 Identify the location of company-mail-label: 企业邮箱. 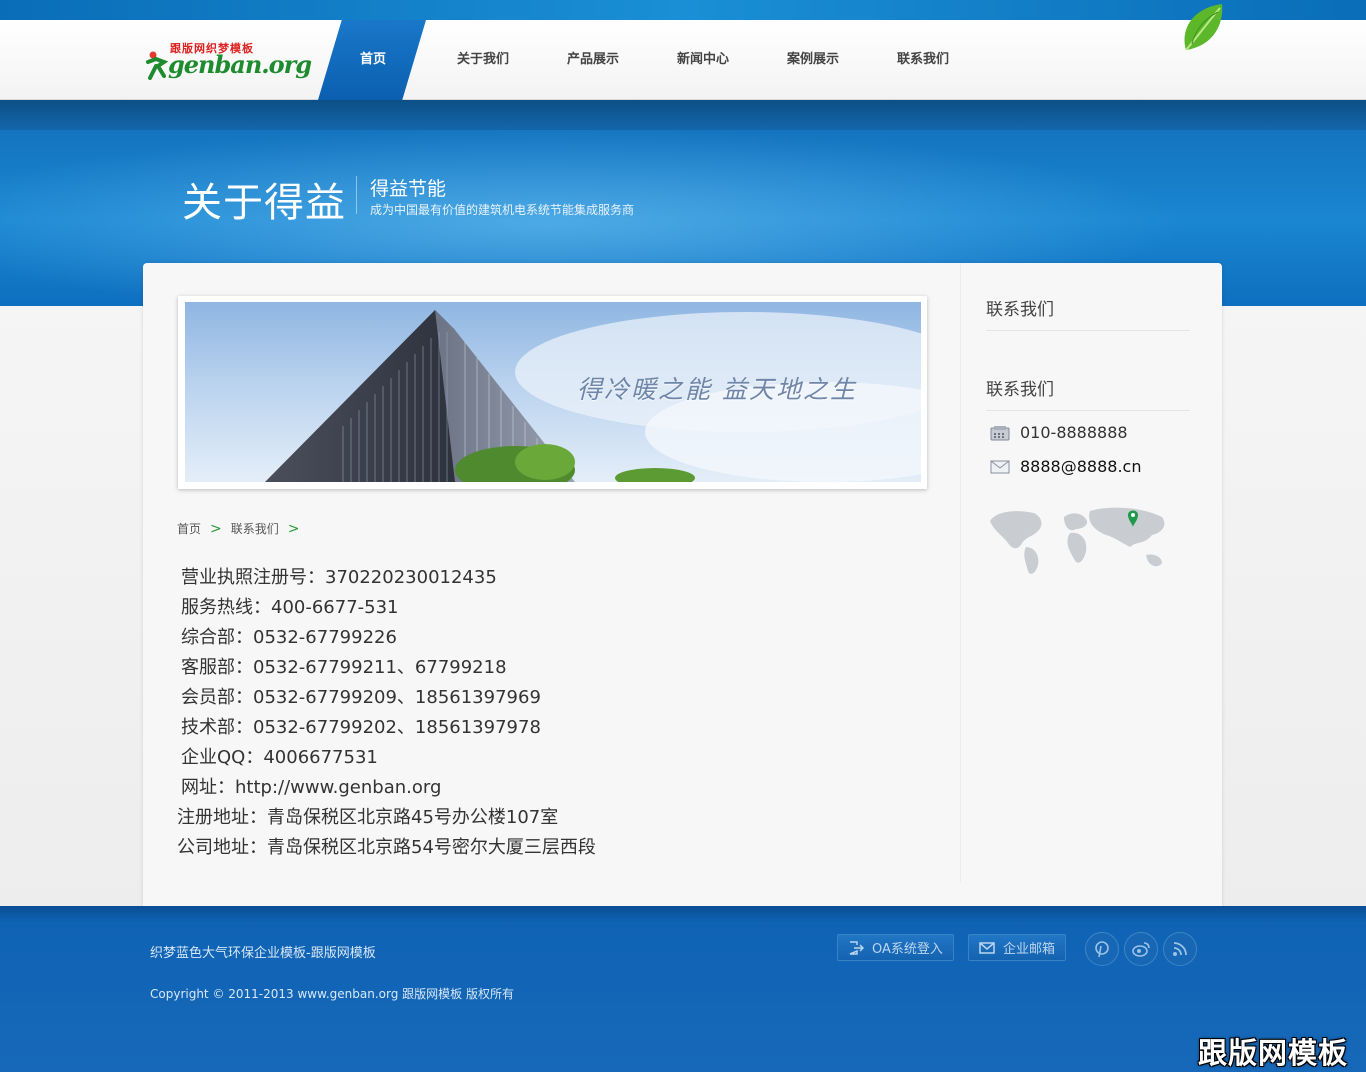
(1029, 949).